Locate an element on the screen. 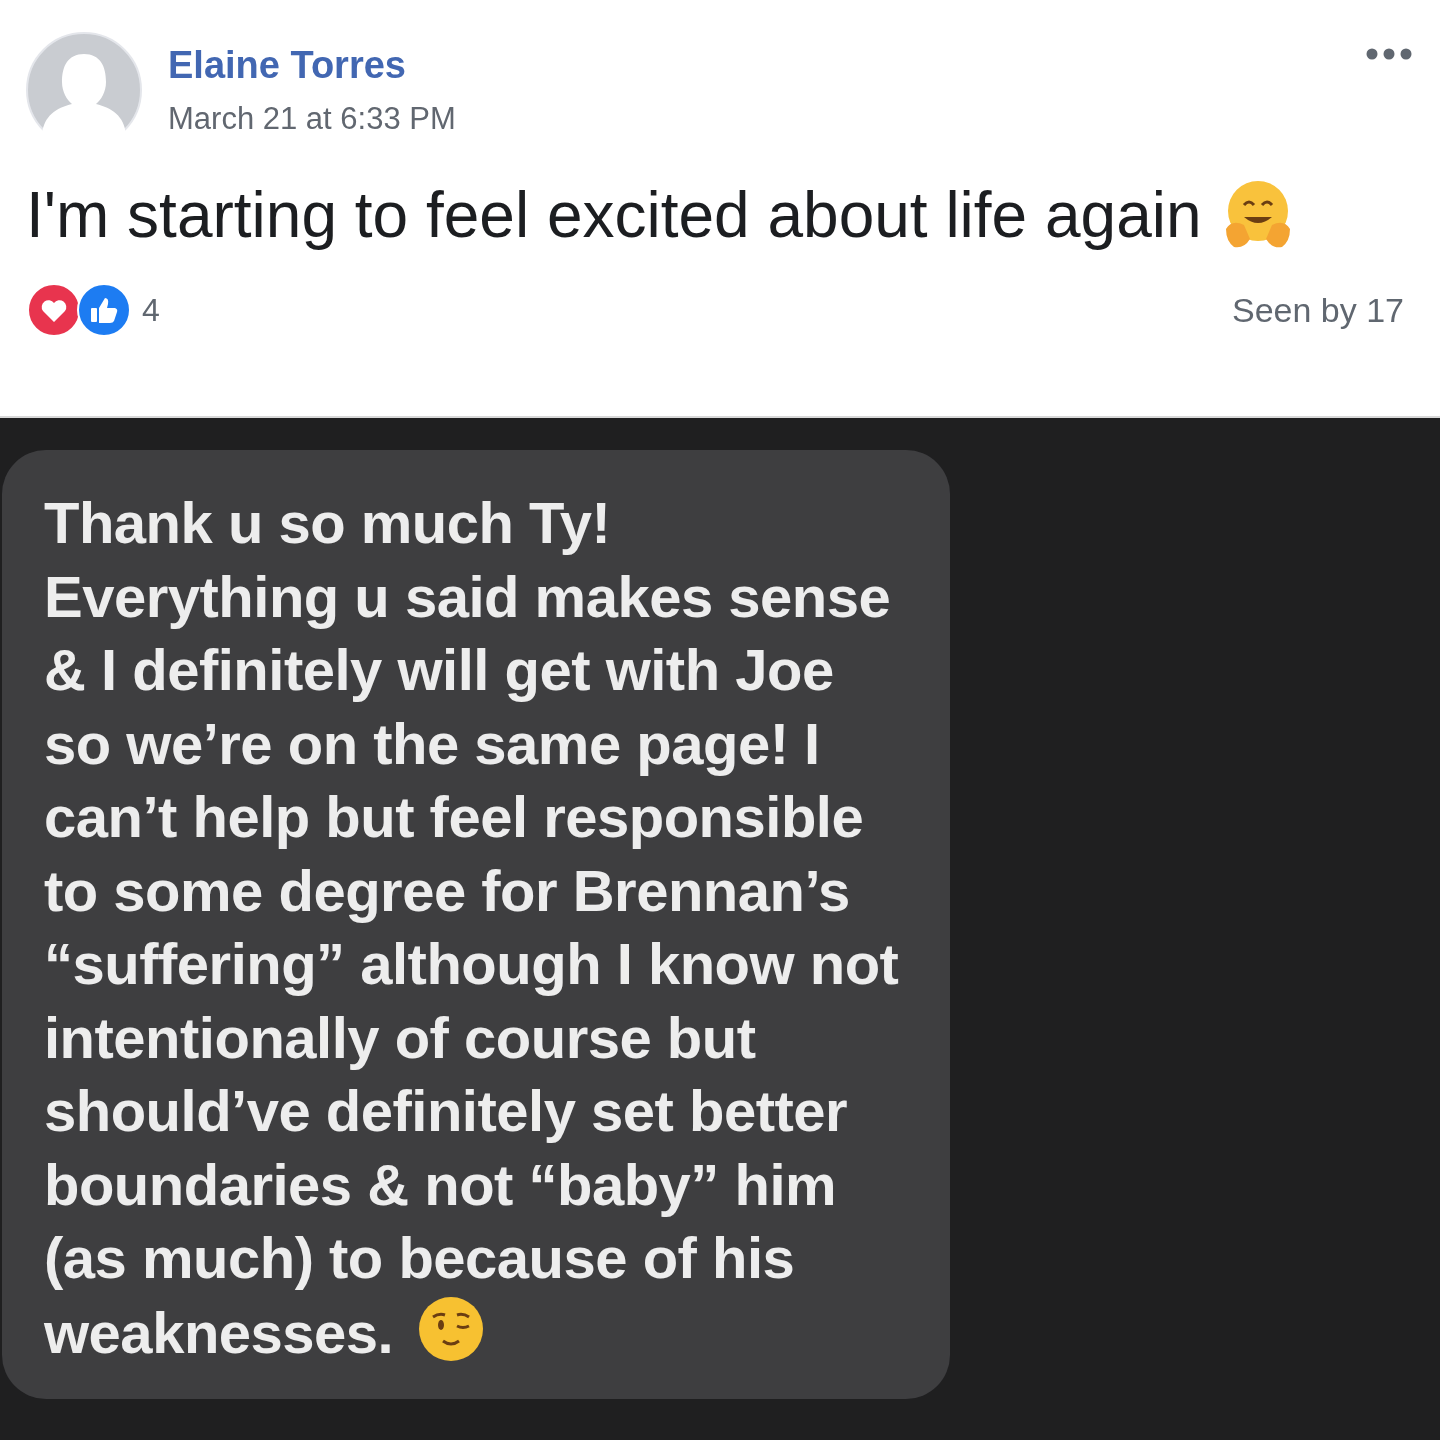  more-icon is located at coordinates (1389, 54).